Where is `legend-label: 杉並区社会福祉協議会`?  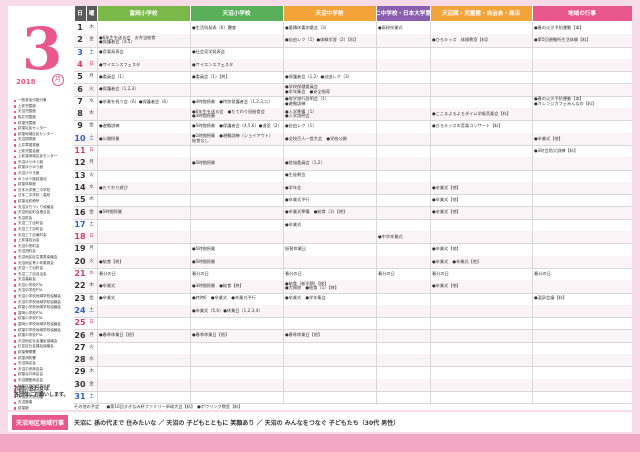 legend-label: 杉並区社会福祉協議会 is located at coordinates (35, 346).